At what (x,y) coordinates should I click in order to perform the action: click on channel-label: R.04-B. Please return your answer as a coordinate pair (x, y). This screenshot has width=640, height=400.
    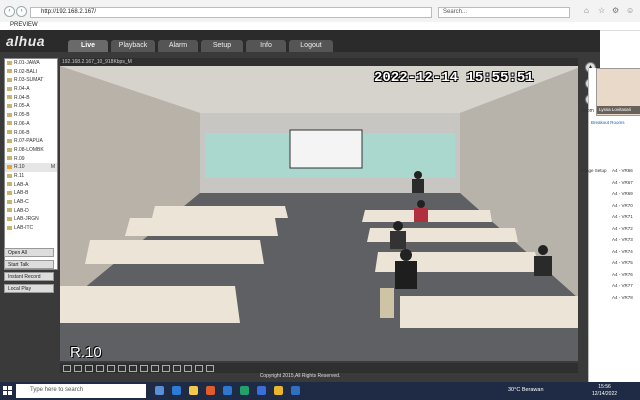
    Looking at the image, I should click on (22, 97).